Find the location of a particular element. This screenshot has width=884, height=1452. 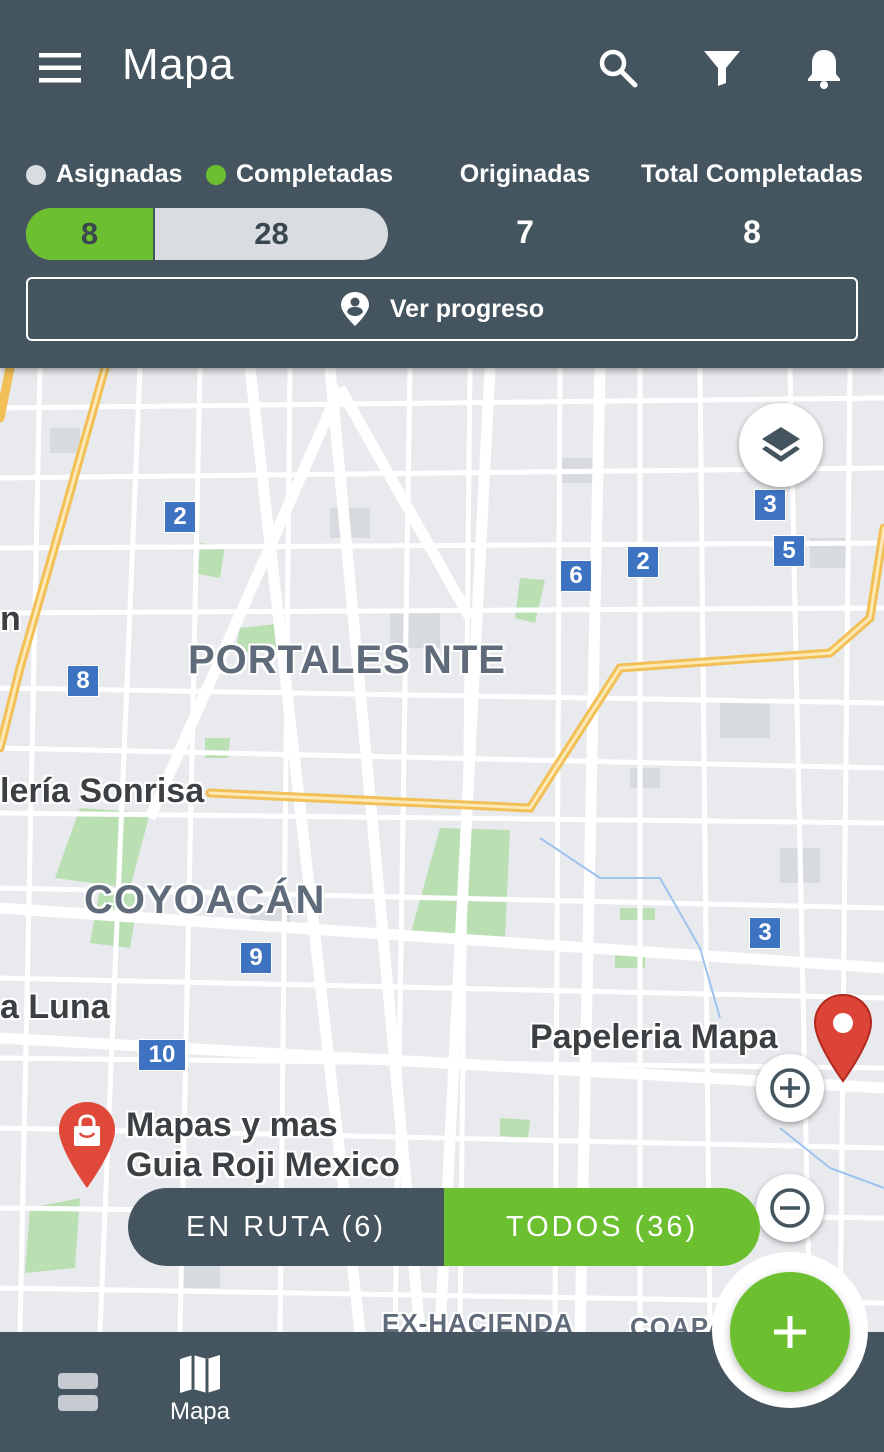

location-person-icon is located at coordinates (354, 309).